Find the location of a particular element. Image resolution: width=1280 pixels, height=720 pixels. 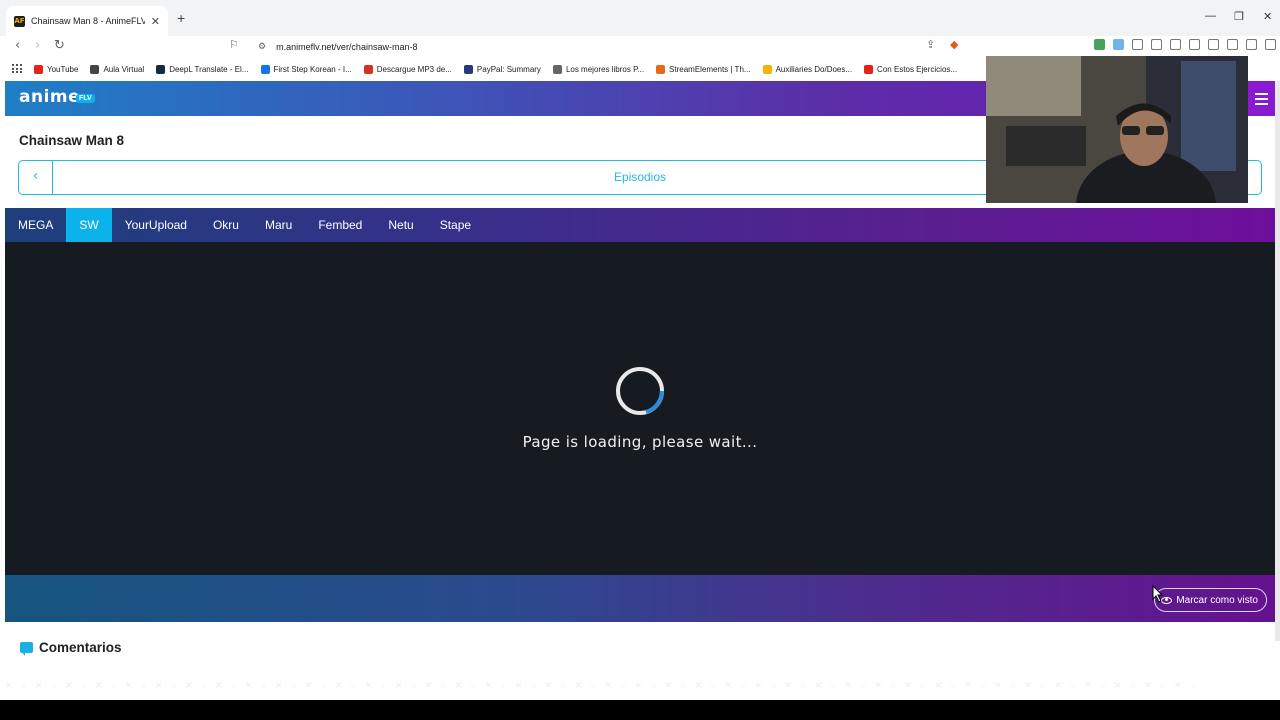

bookmark-icon: ⚐ is located at coordinates (234, 44).